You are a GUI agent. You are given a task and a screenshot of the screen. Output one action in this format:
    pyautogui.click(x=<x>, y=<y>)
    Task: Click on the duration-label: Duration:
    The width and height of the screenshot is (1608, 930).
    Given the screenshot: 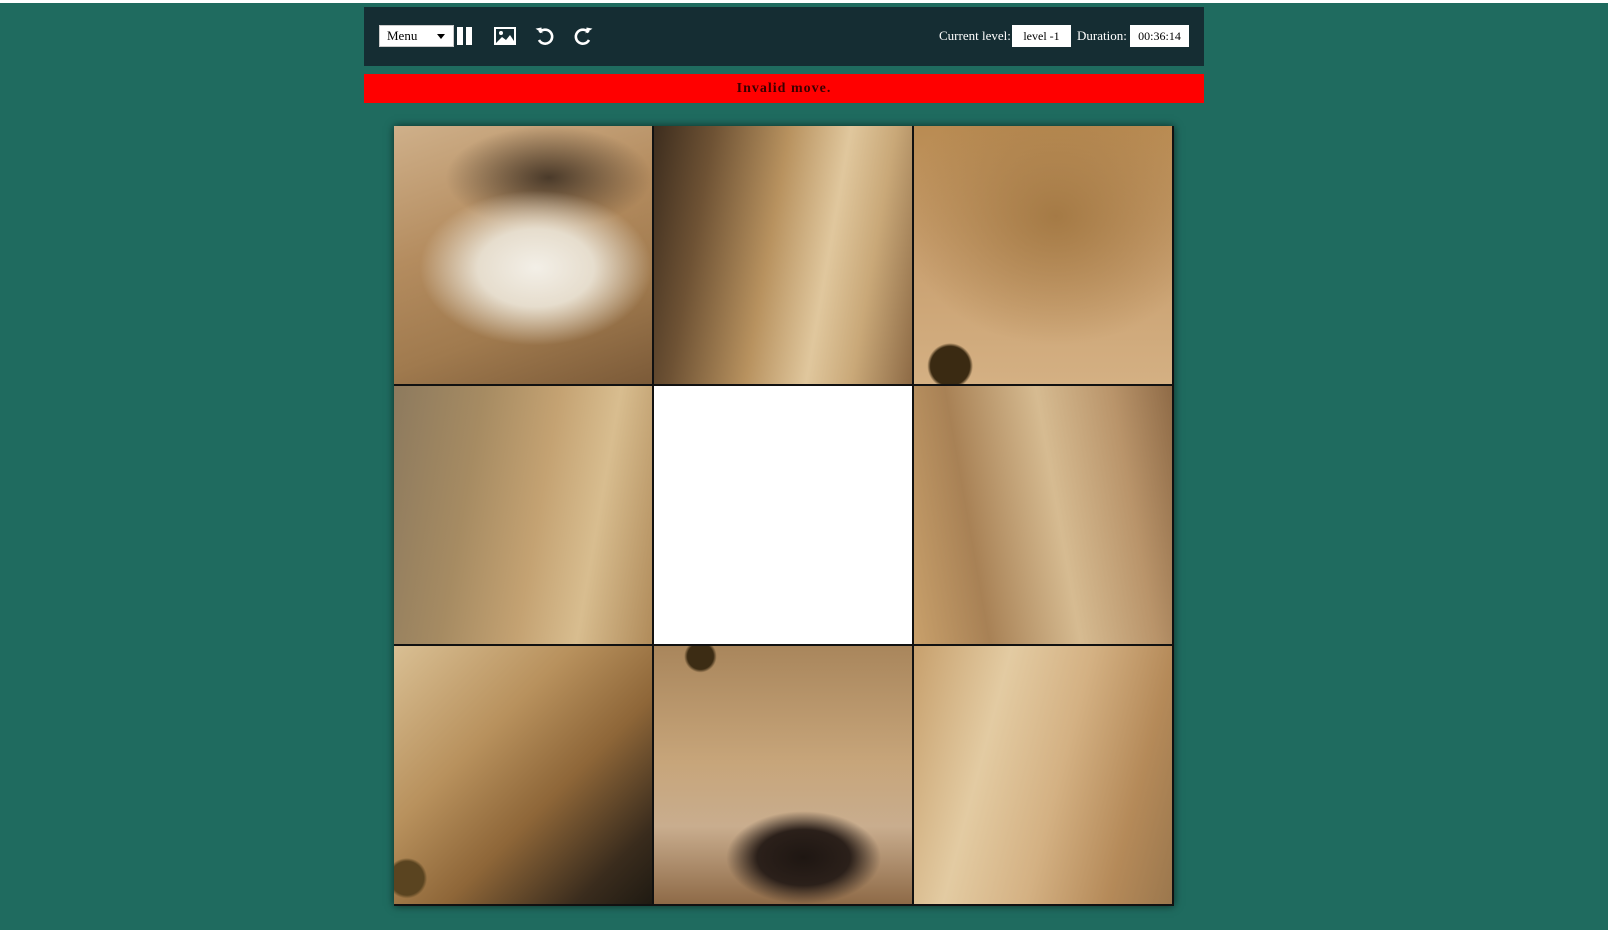 What is the action you would take?
    pyautogui.click(x=1102, y=35)
    